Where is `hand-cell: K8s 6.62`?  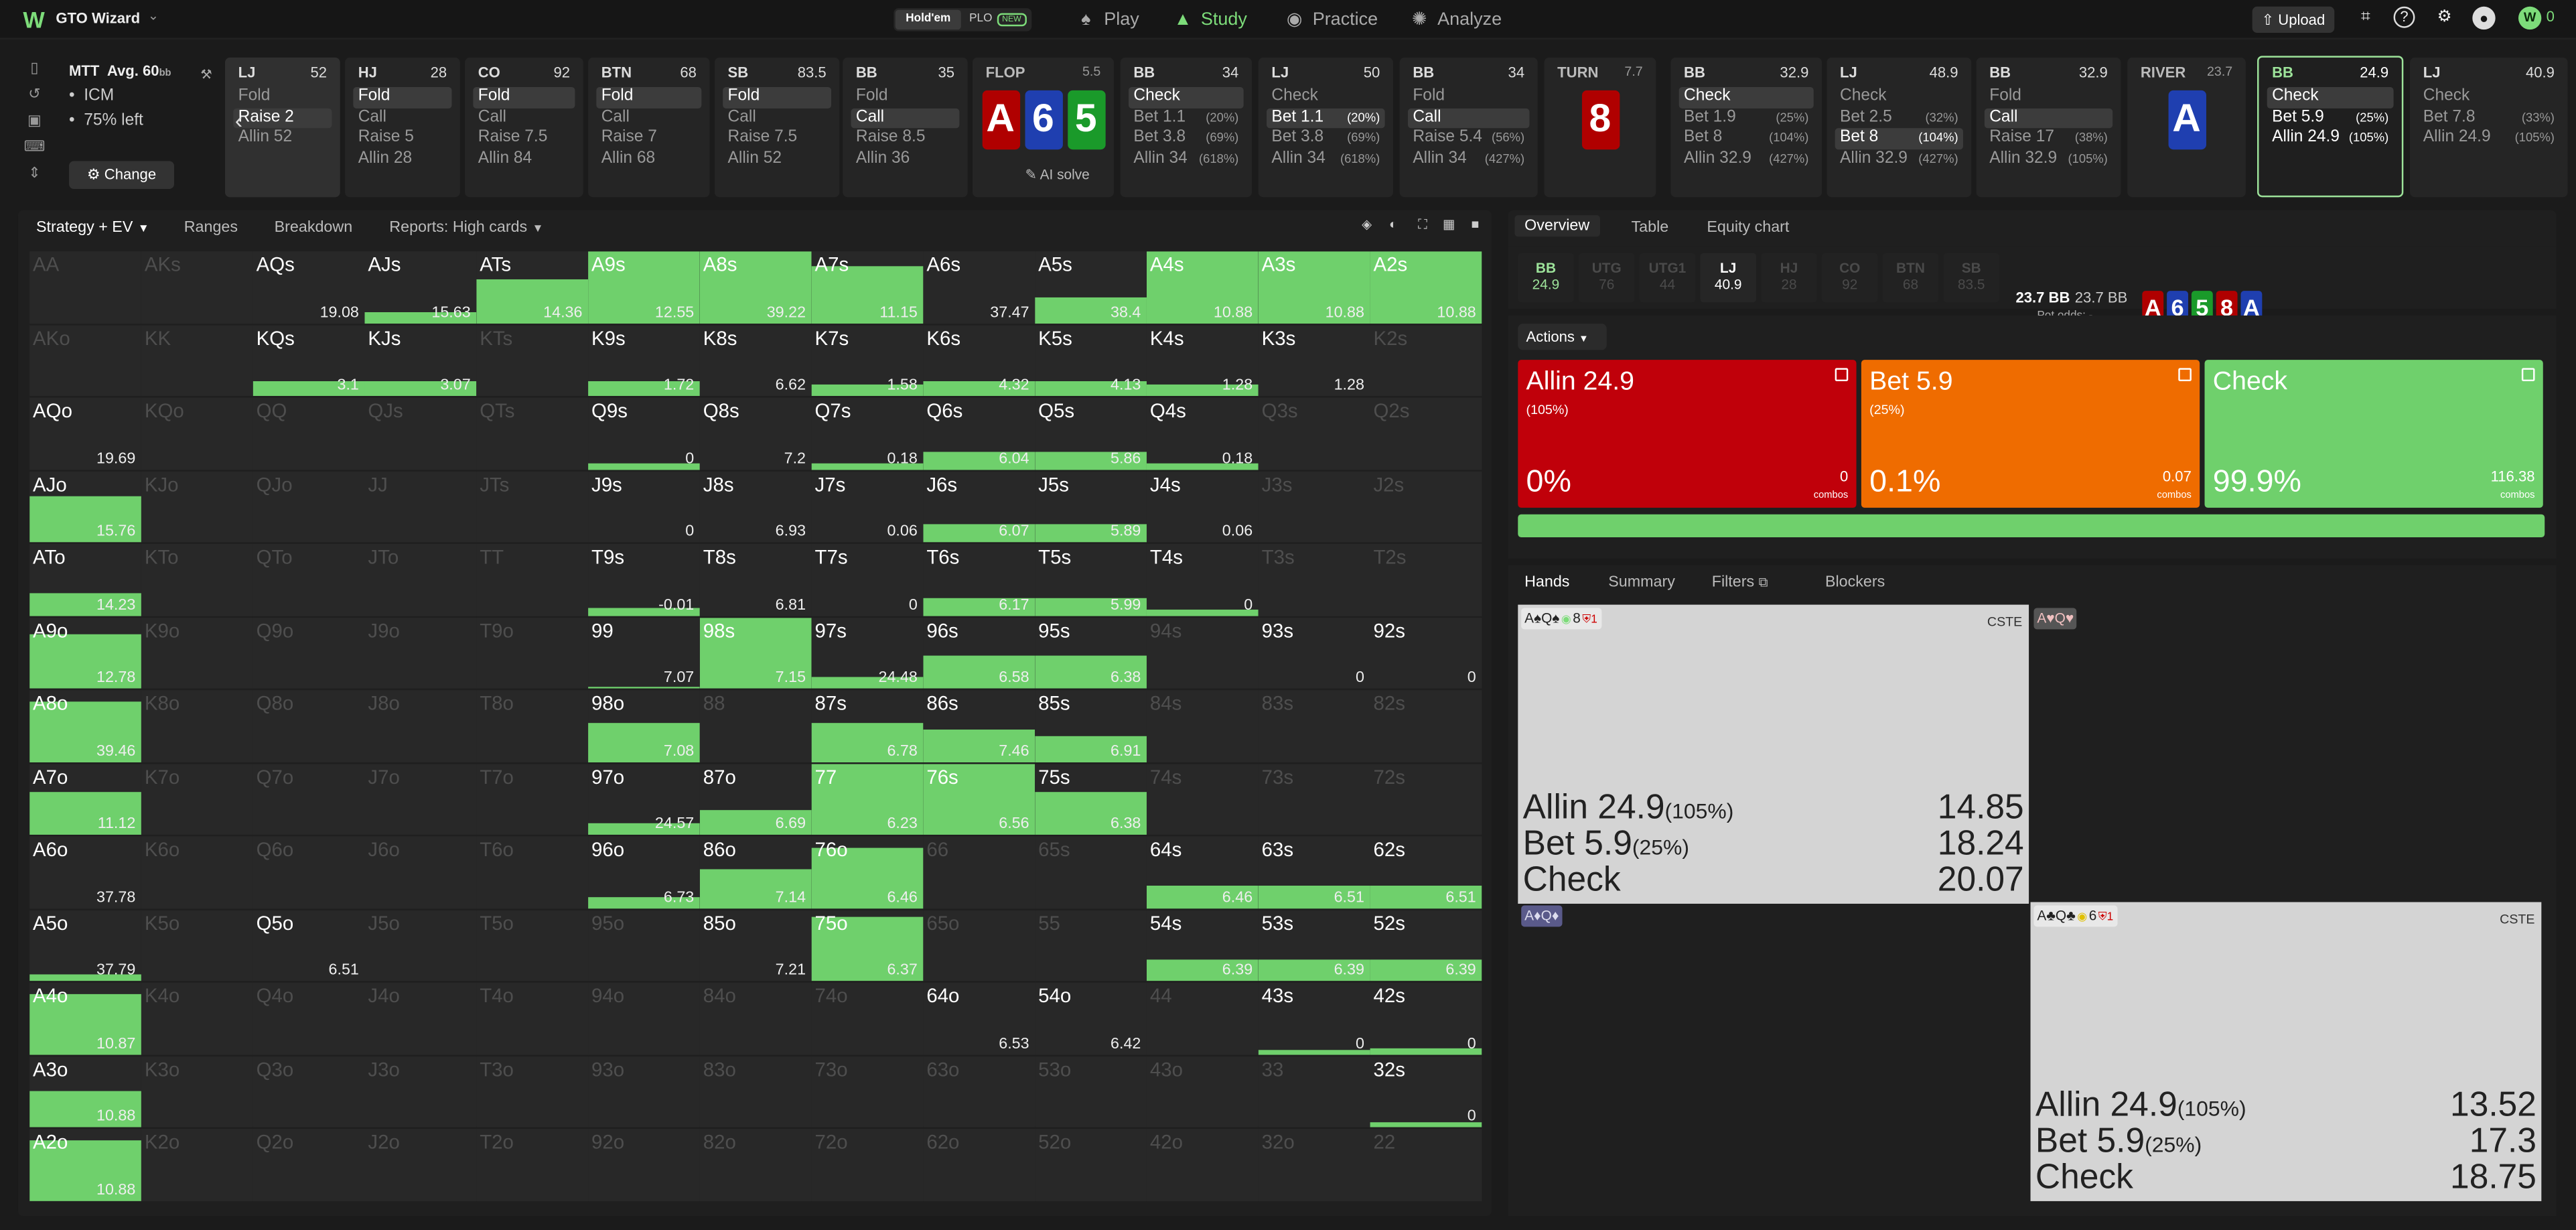
hand-cell: K8s 6.62 is located at coordinates (755, 360).